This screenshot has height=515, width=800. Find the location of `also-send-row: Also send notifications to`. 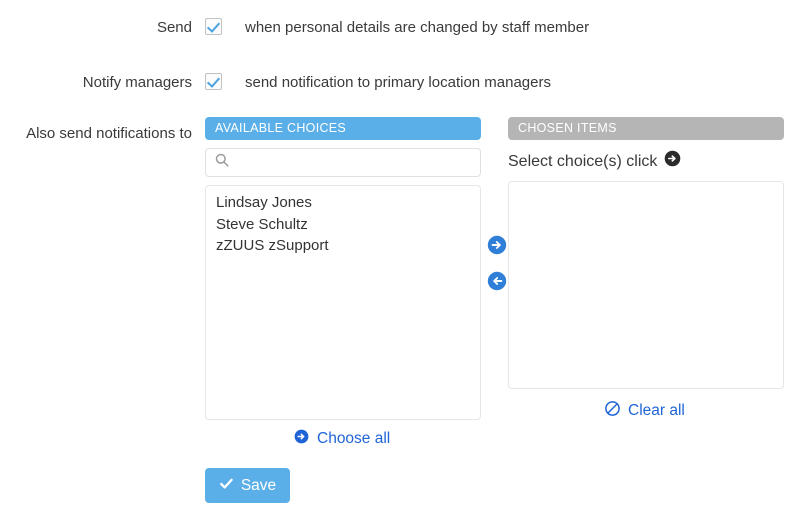

also-send-row: Also send notifications to is located at coordinates (96, 134).